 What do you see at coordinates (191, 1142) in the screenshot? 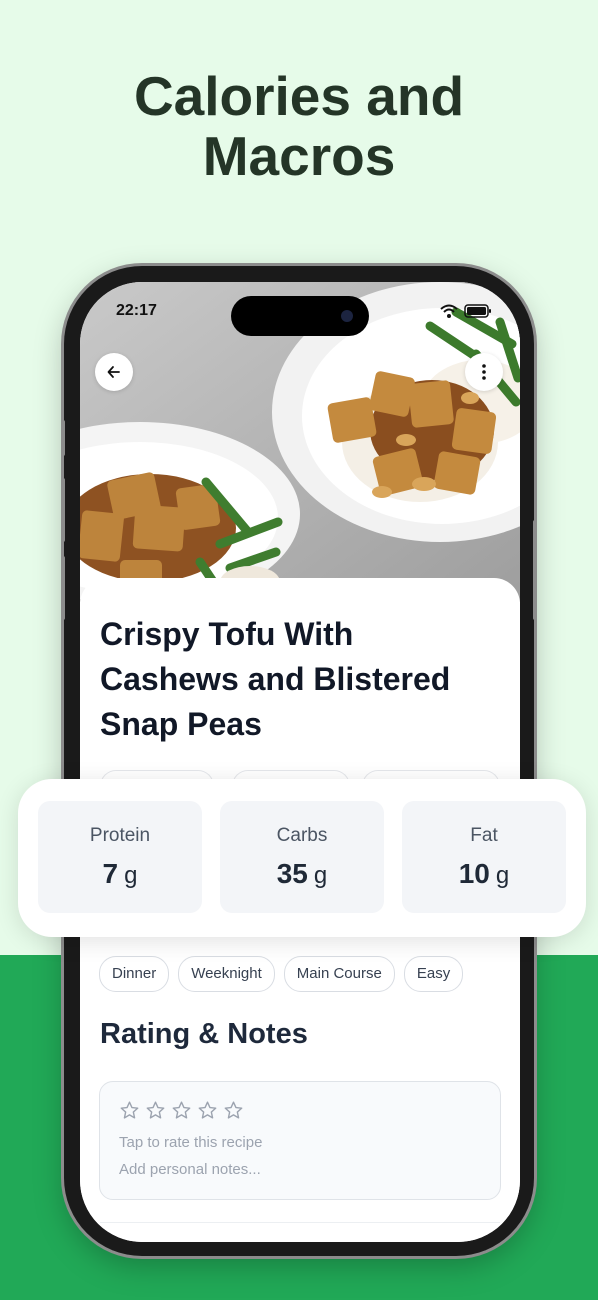
I see `rate-hint-text: Tap to rate this recipe` at bounding box center [191, 1142].